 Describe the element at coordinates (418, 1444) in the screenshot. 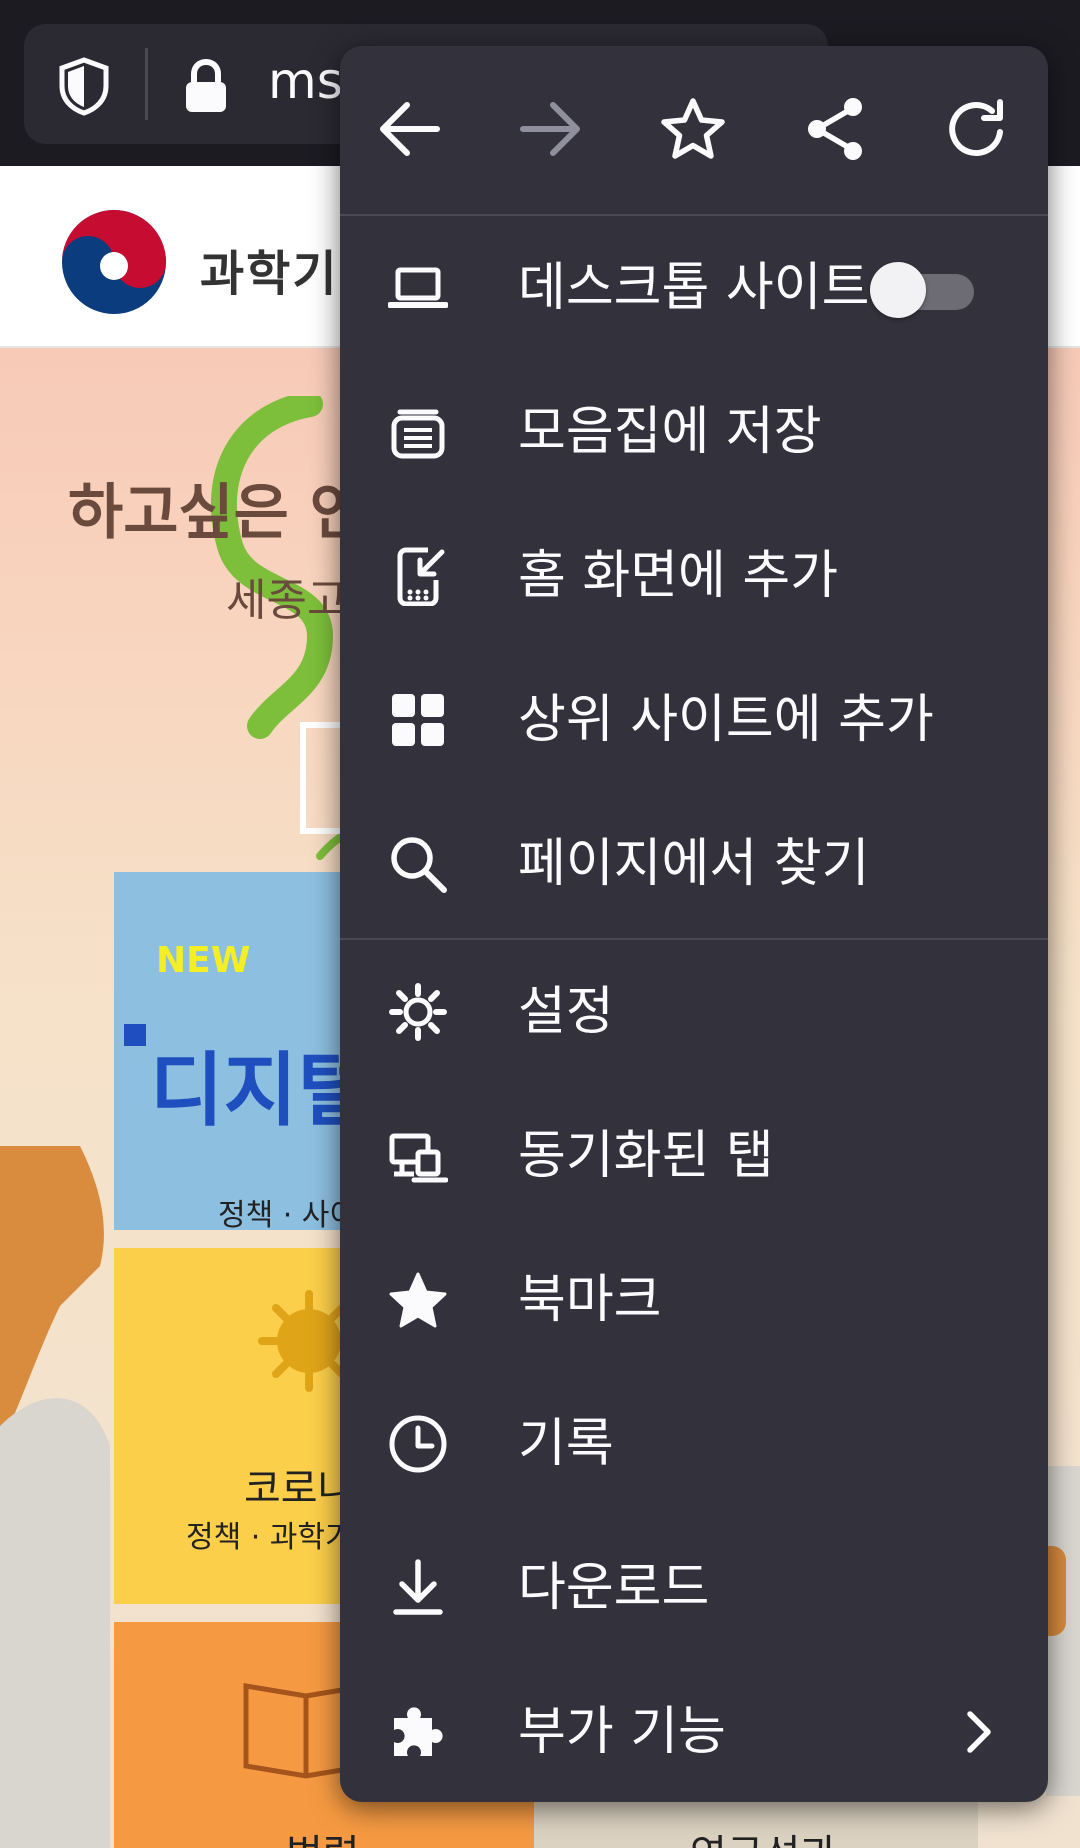

I see `clock-icon` at that location.